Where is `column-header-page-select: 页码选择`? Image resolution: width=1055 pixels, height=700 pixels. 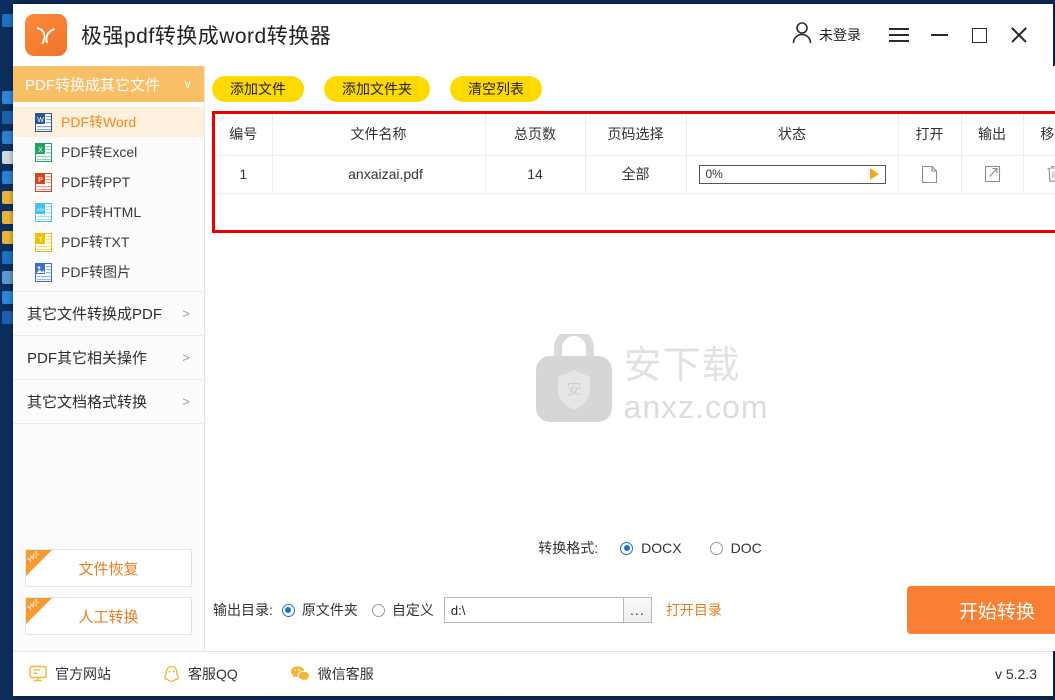
column-header-page-select: 页码选择 is located at coordinates (636, 135).